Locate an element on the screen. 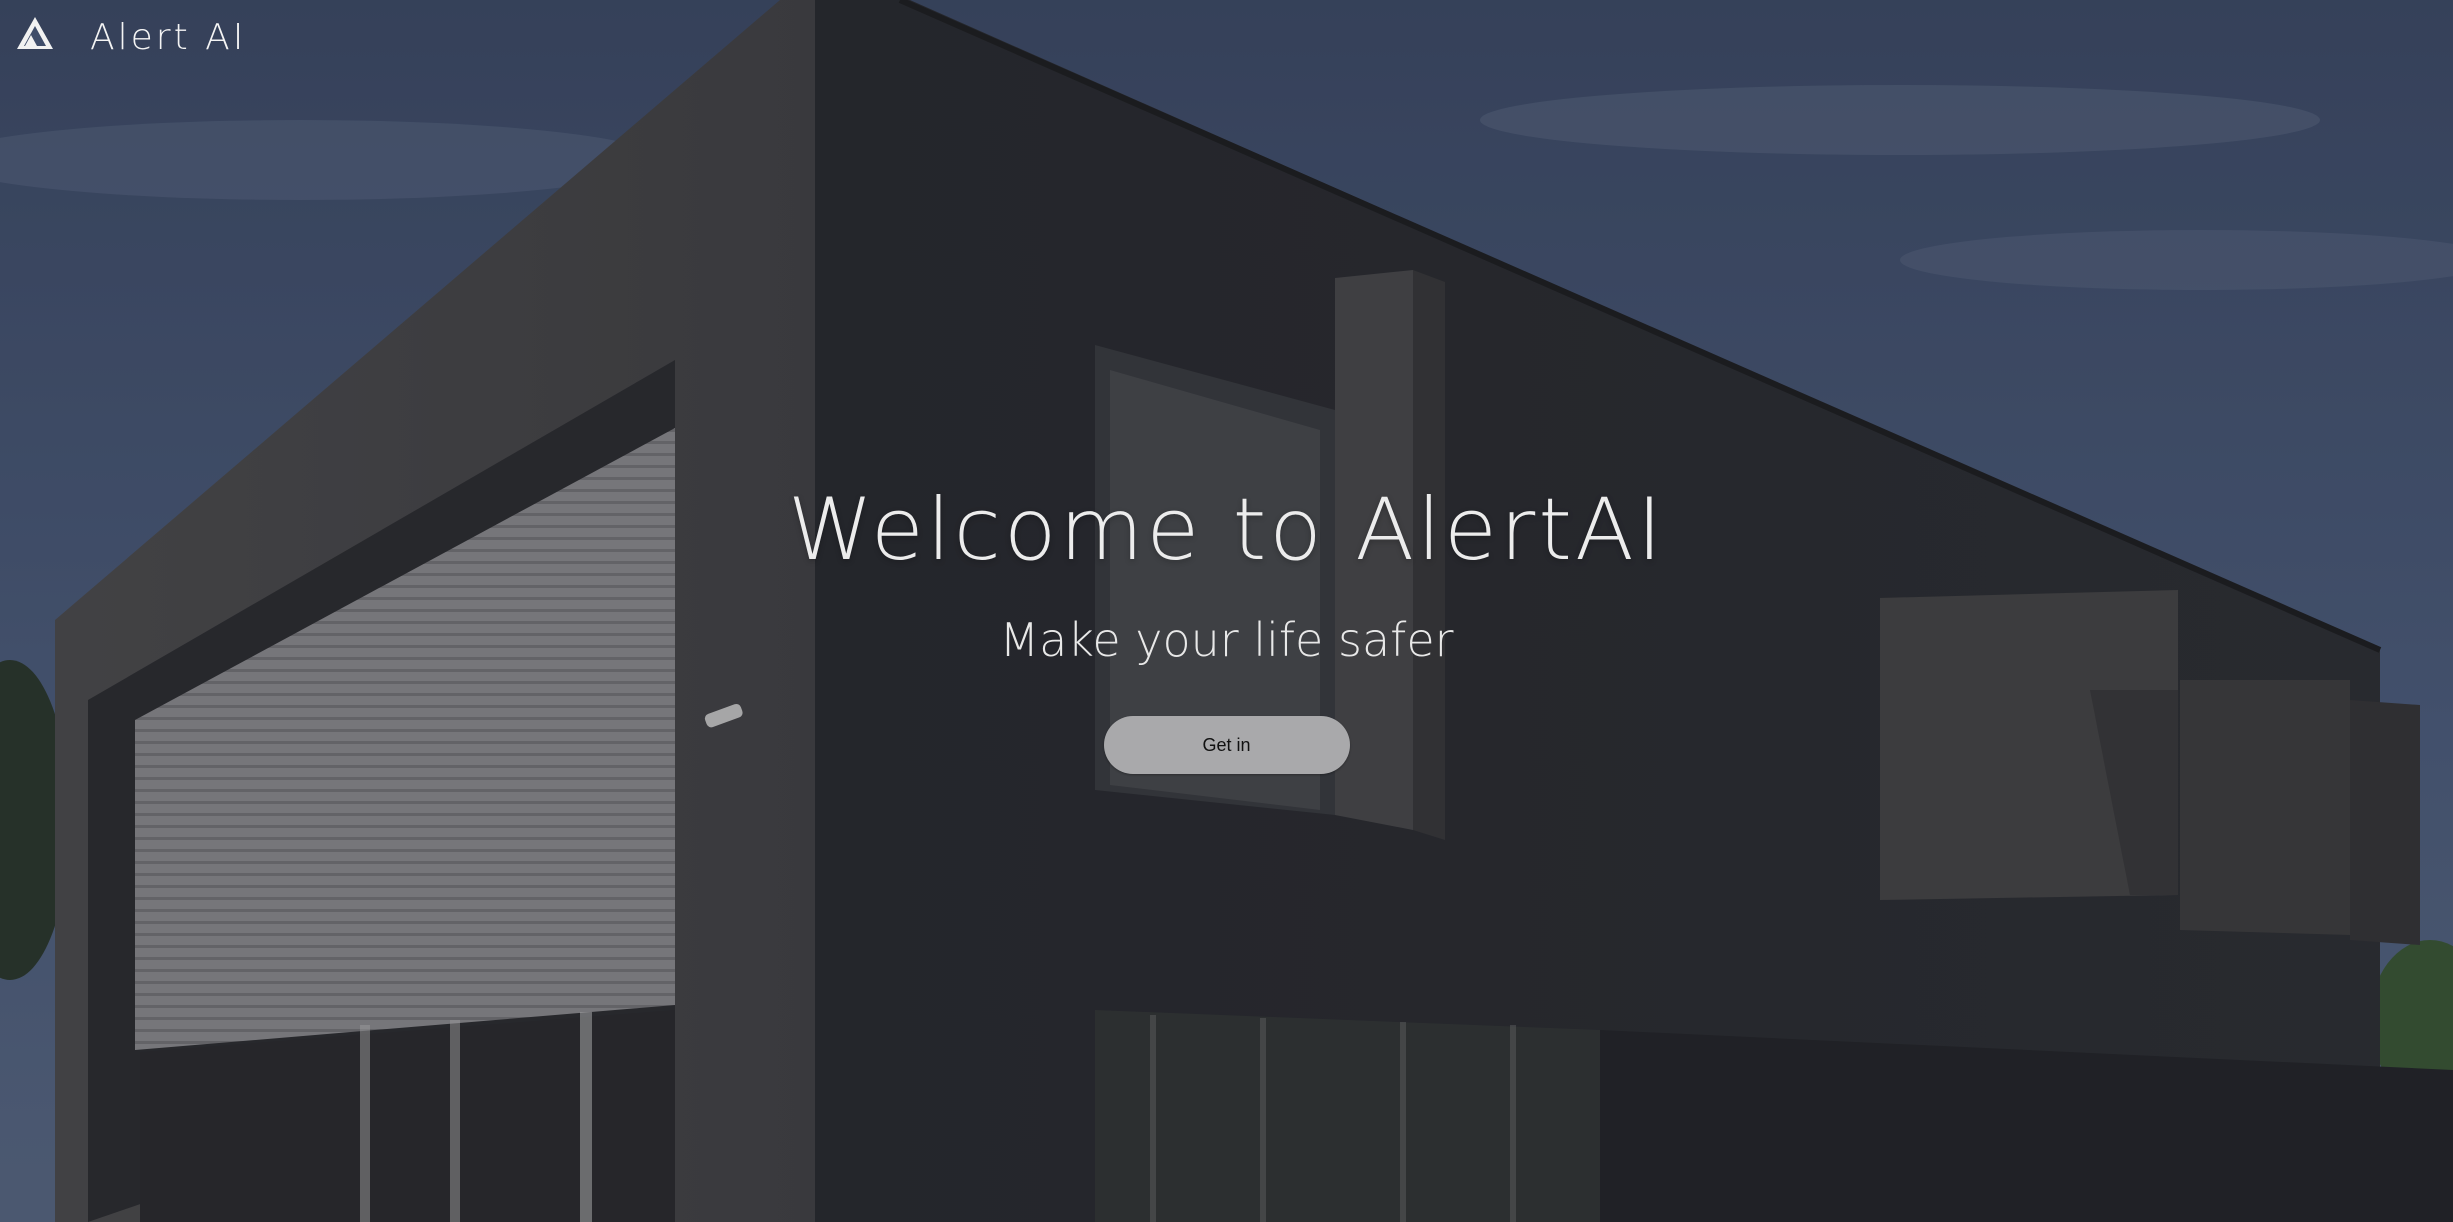 The width and height of the screenshot is (2453, 1222). brand-name: Alert AI is located at coordinates (168, 37).